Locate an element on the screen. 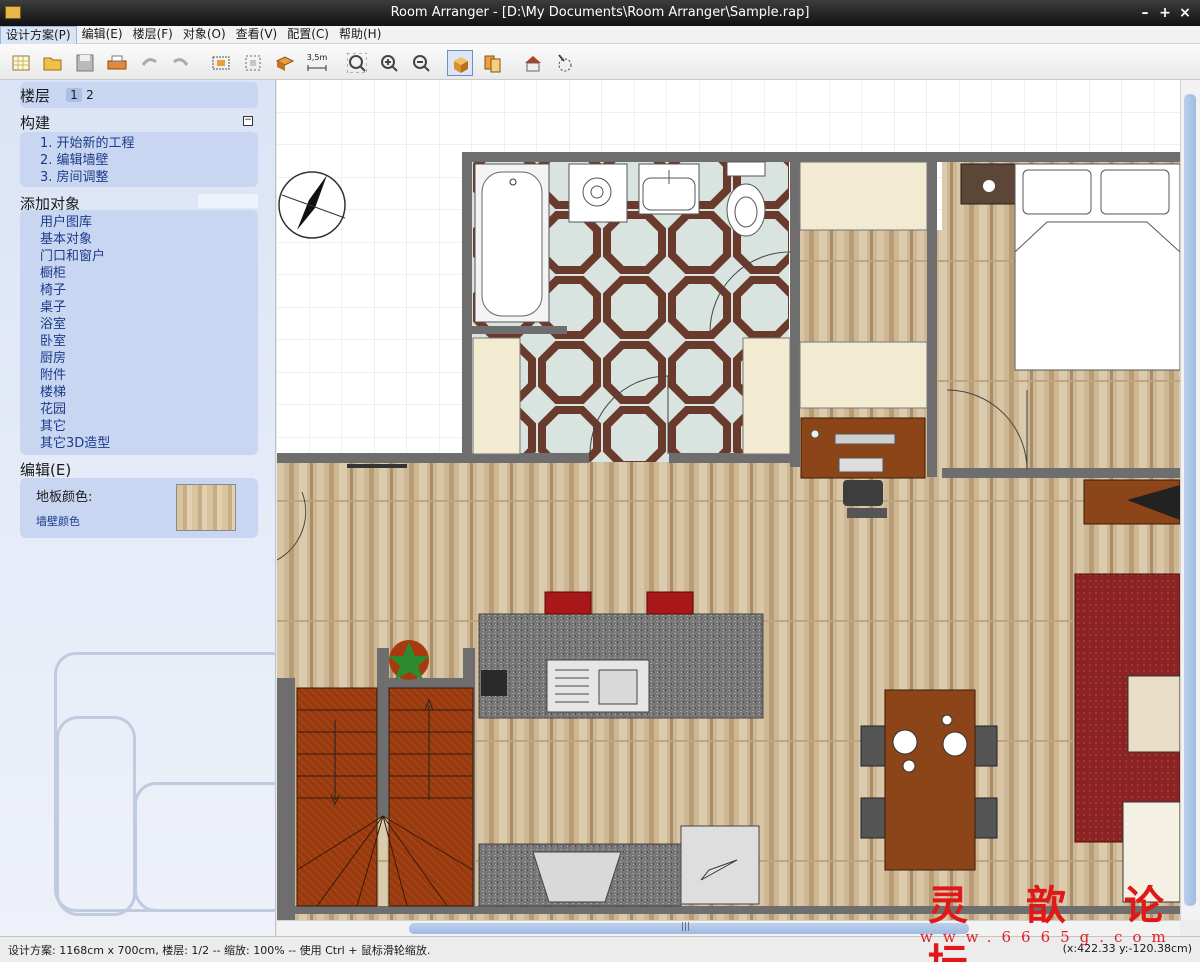 This screenshot has width=1200, height=962. copy-object-icon is located at coordinates (492, 64).